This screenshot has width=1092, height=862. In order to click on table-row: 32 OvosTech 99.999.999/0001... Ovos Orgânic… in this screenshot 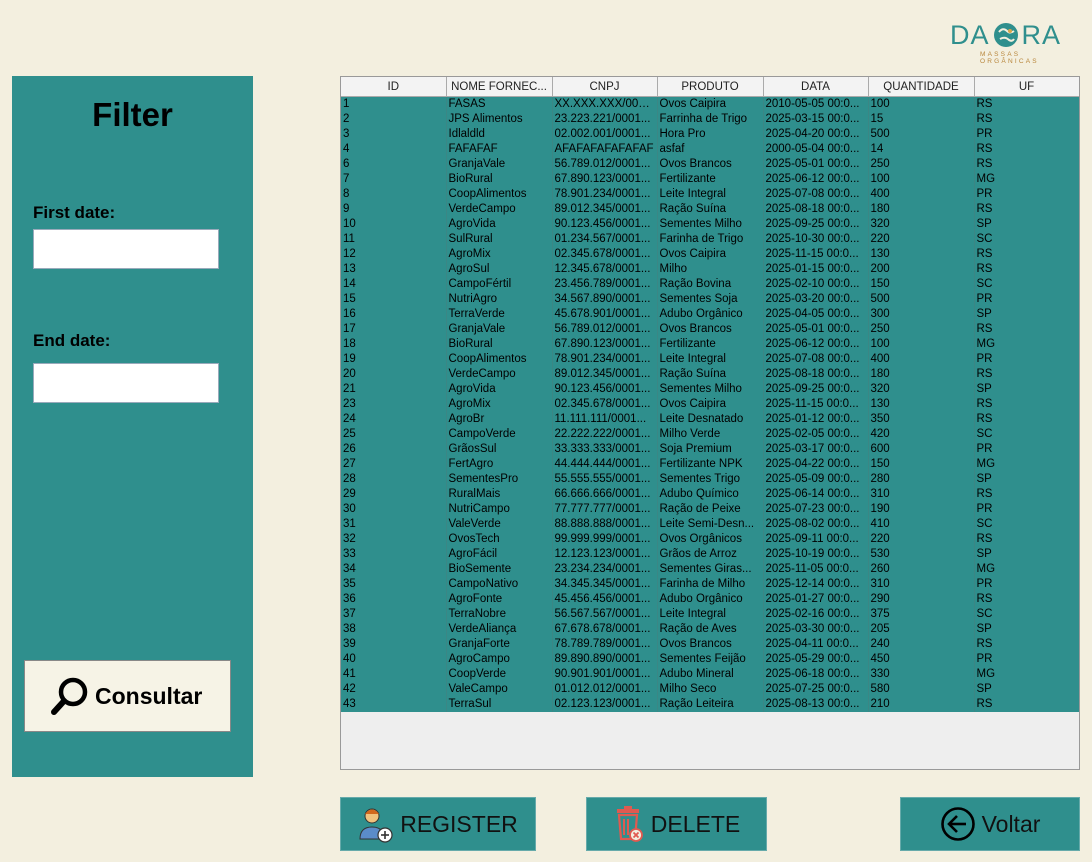, I will do `click(710, 539)`.